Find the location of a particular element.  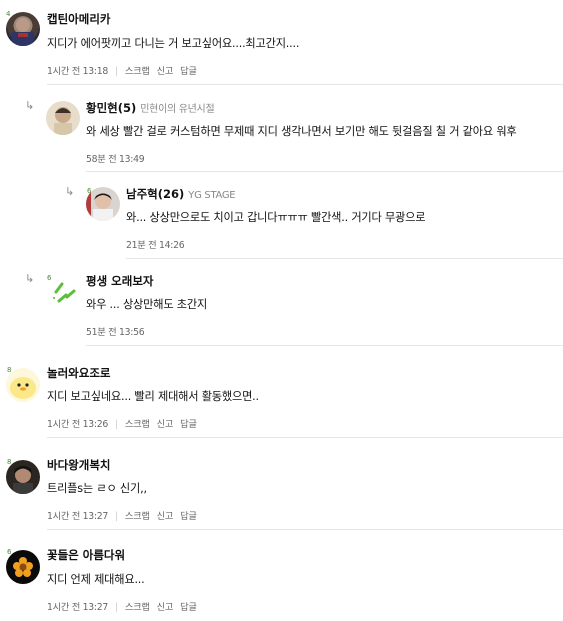

author-name: 남주혁(26) is located at coordinates (155, 194).